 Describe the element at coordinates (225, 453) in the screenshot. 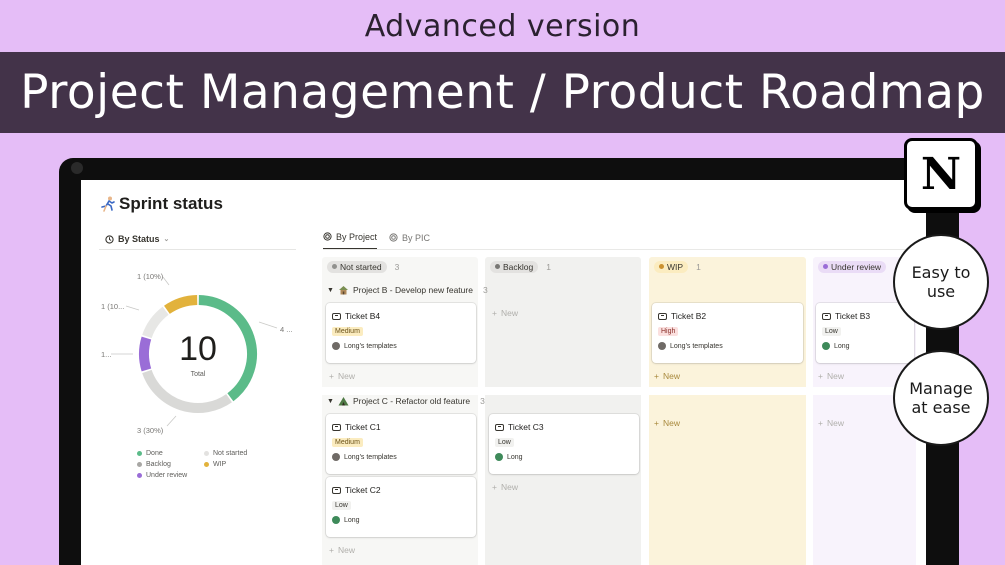

I see `legend-item-not-started: Not started` at that location.